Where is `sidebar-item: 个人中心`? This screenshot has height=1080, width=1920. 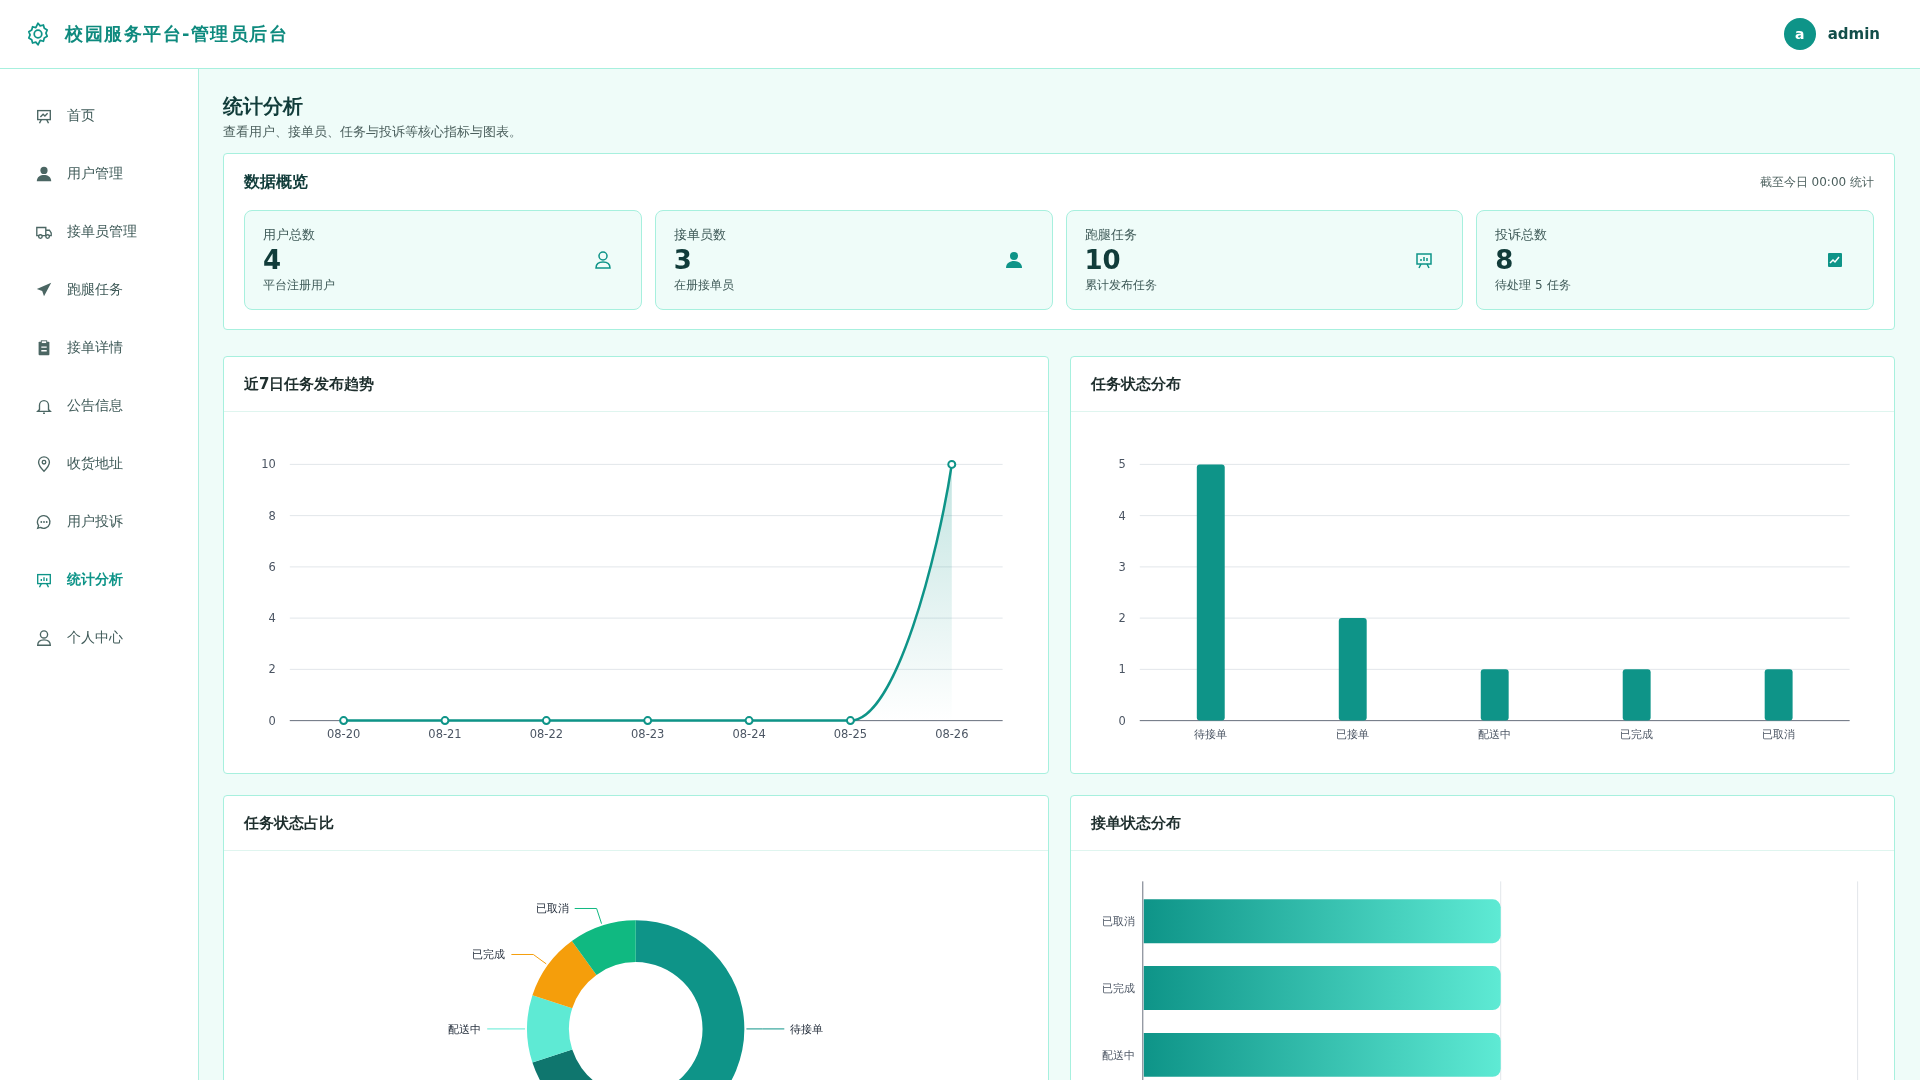
sidebar-item: 个人中心 is located at coordinates (99, 638).